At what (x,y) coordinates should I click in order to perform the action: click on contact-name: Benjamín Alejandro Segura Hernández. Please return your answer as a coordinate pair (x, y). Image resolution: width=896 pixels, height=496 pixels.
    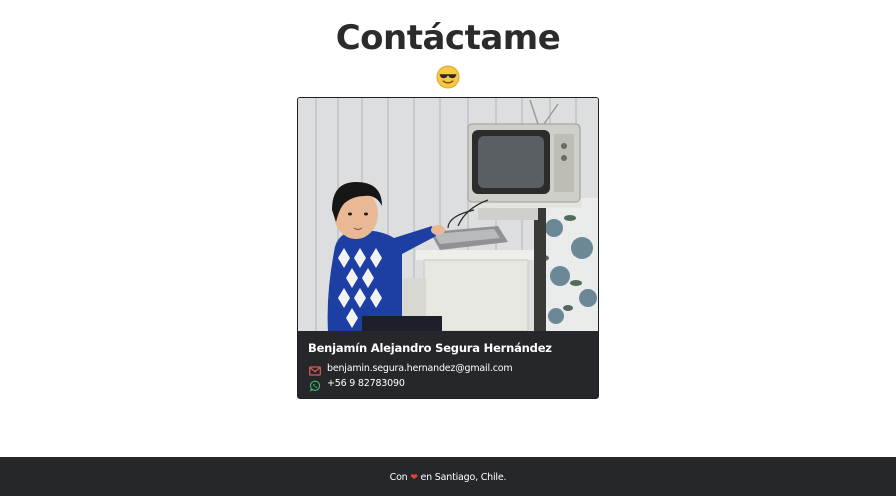
    Looking at the image, I should click on (430, 348).